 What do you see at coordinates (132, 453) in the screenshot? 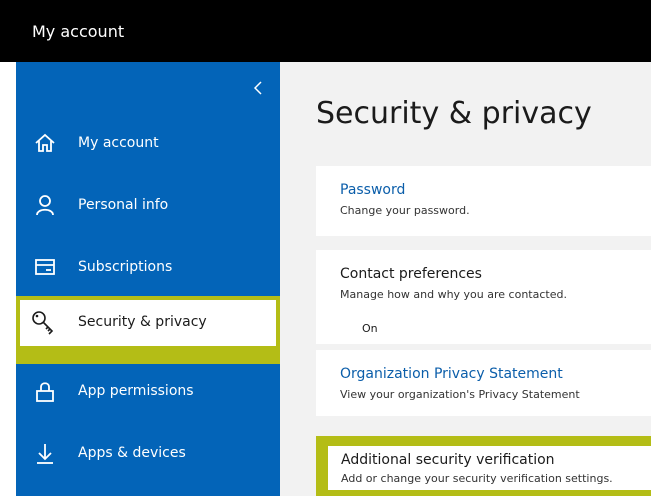
I see `sidebar-item-label: Apps & devices` at bounding box center [132, 453].